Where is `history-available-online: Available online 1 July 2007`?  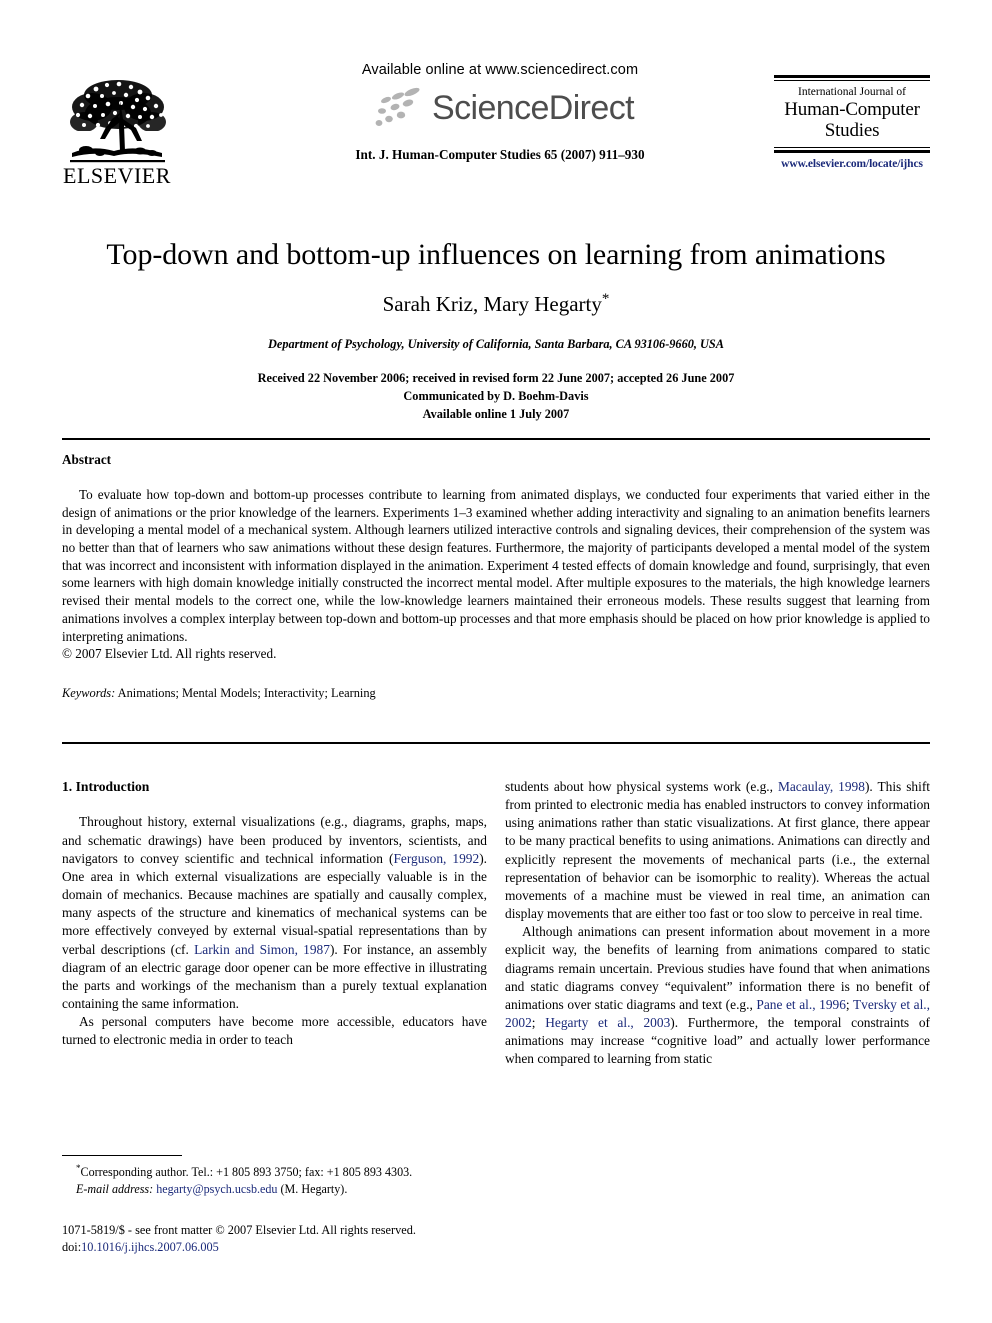
history-available-online: Available online 1 July 2007 is located at coordinates (496, 414).